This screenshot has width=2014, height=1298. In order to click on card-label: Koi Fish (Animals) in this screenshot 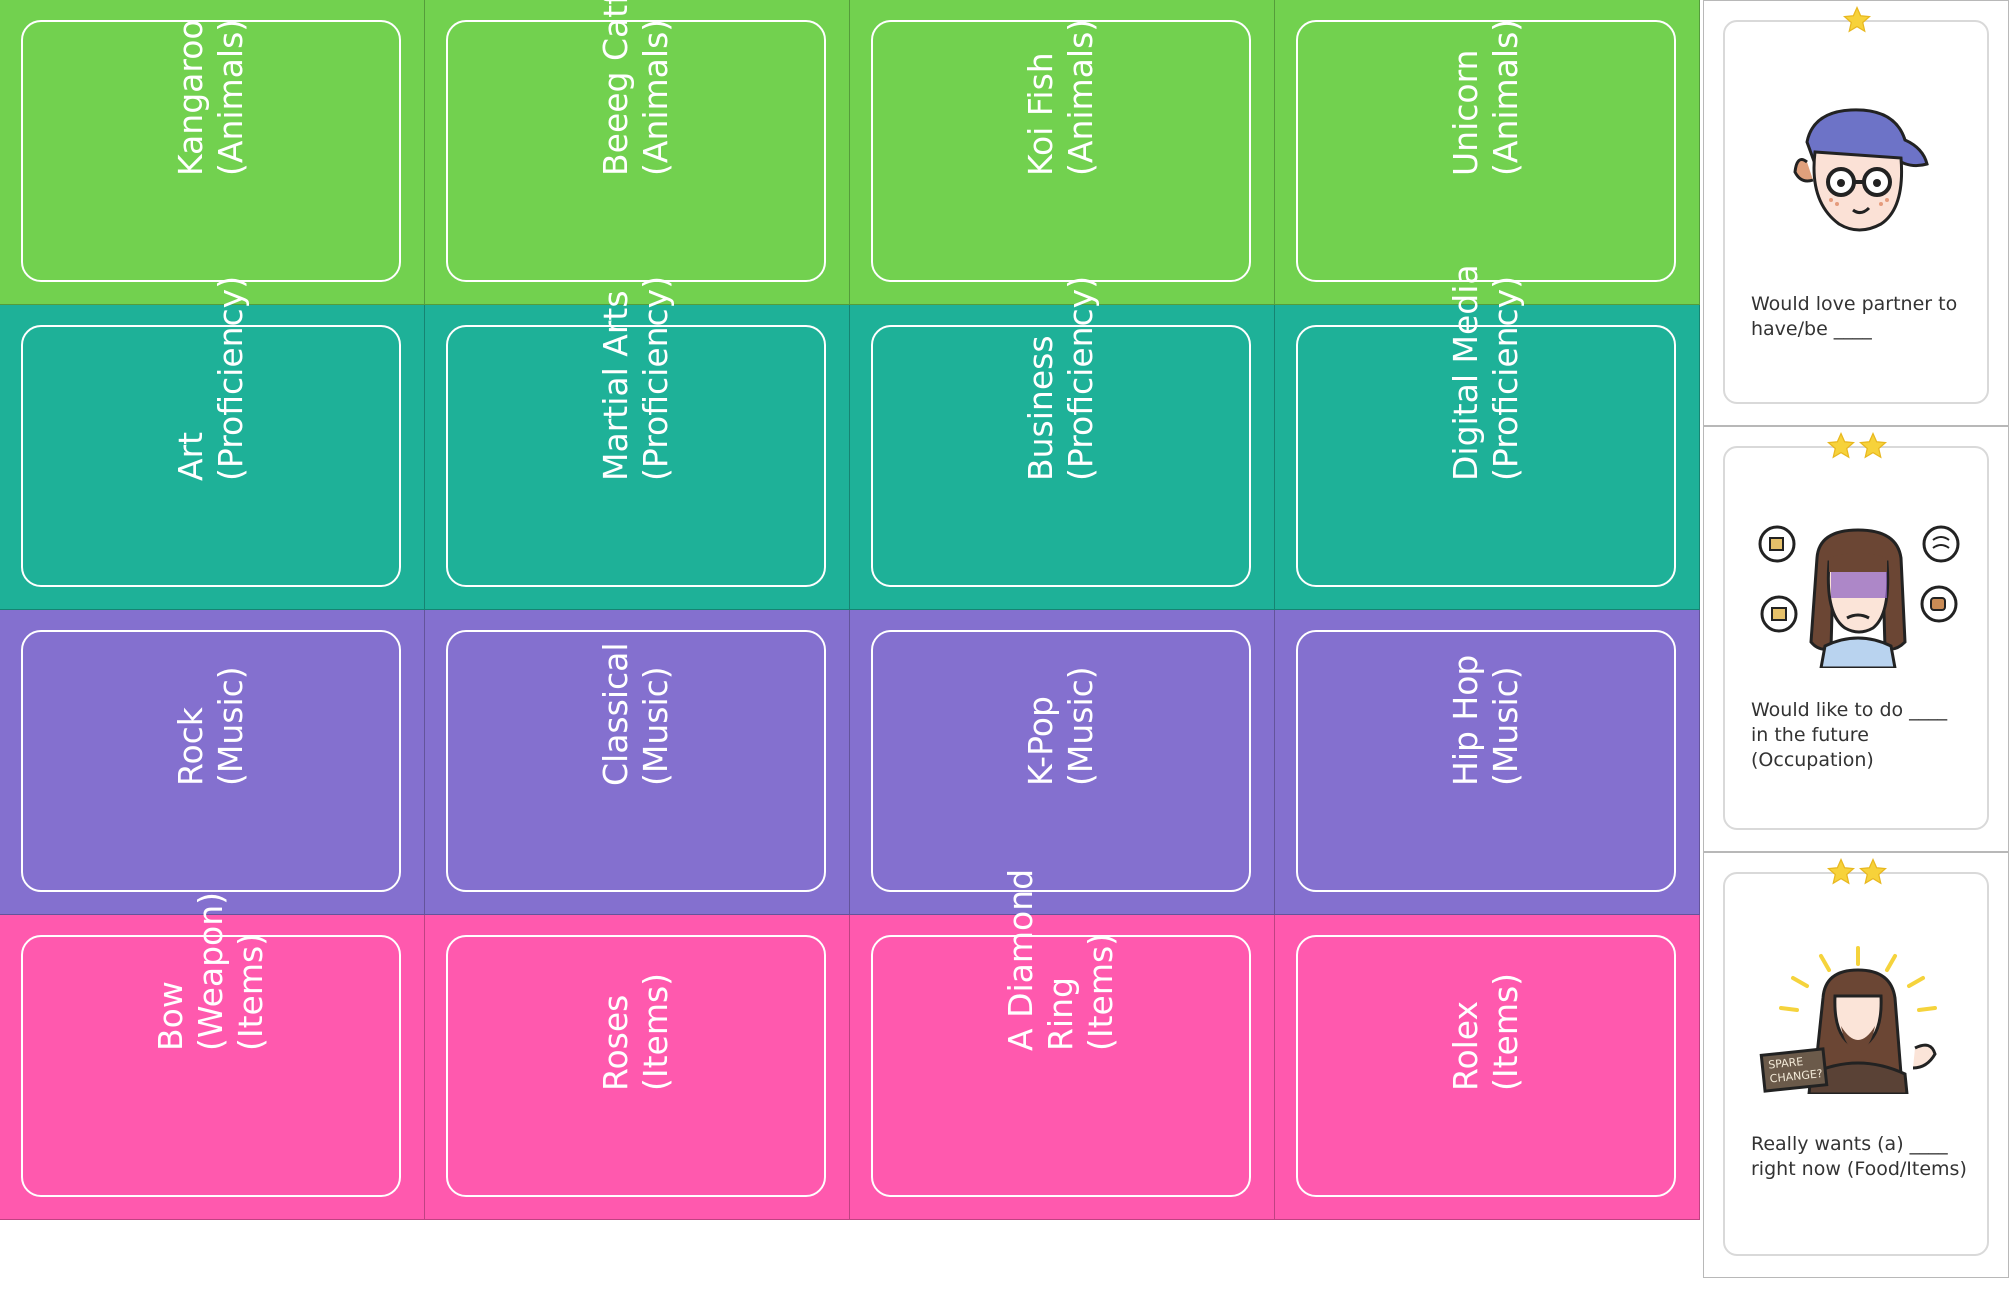, I will do `click(1060, 97)`.